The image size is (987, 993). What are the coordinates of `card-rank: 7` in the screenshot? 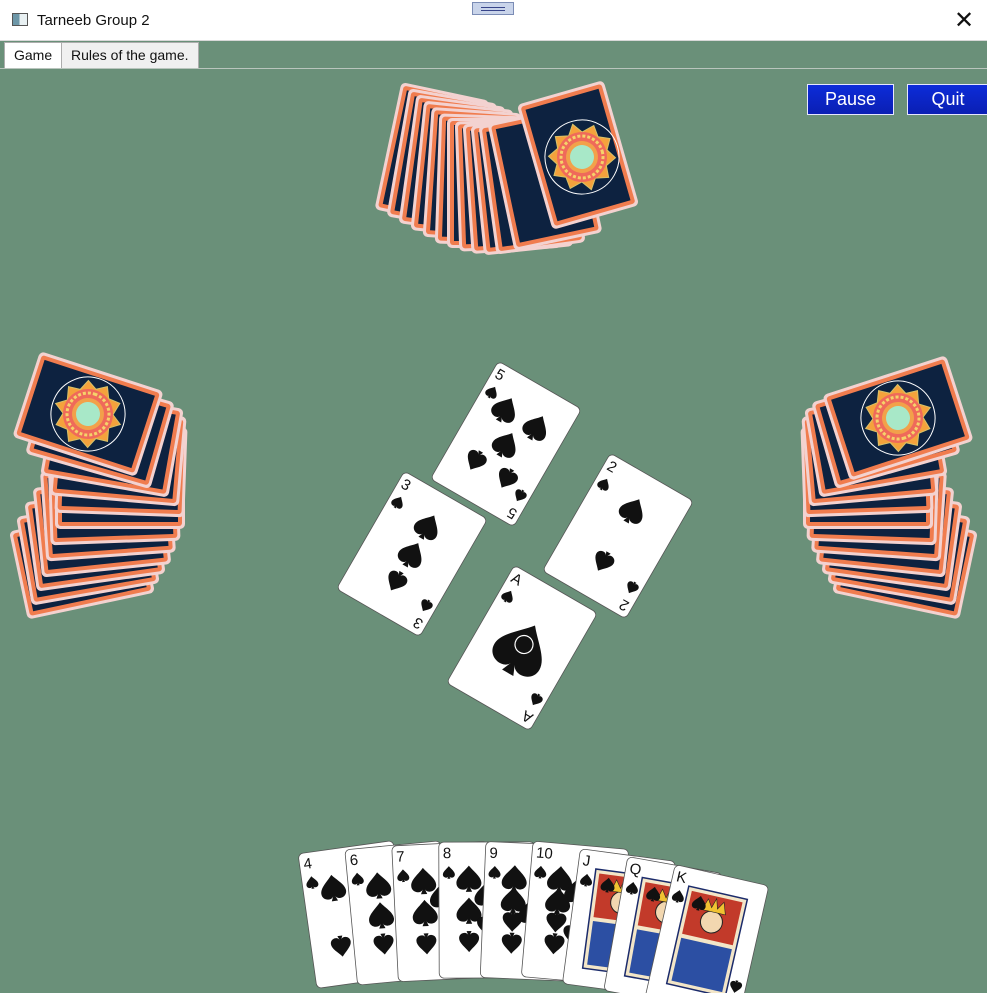 It's located at (400, 856).